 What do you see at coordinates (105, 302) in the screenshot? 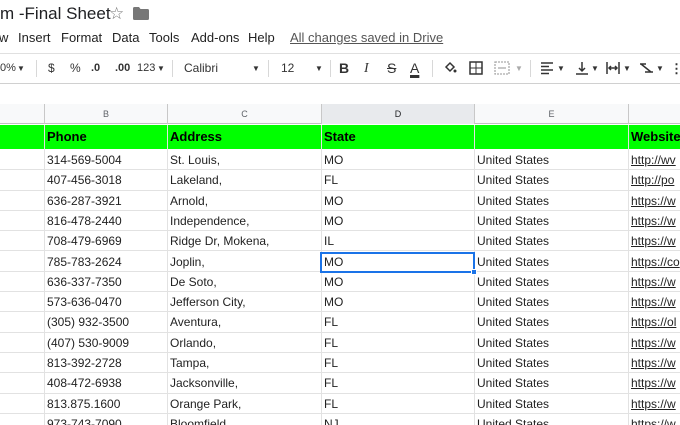
I see `cell-phone: 573-636-0470` at bounding box center [105, 302].